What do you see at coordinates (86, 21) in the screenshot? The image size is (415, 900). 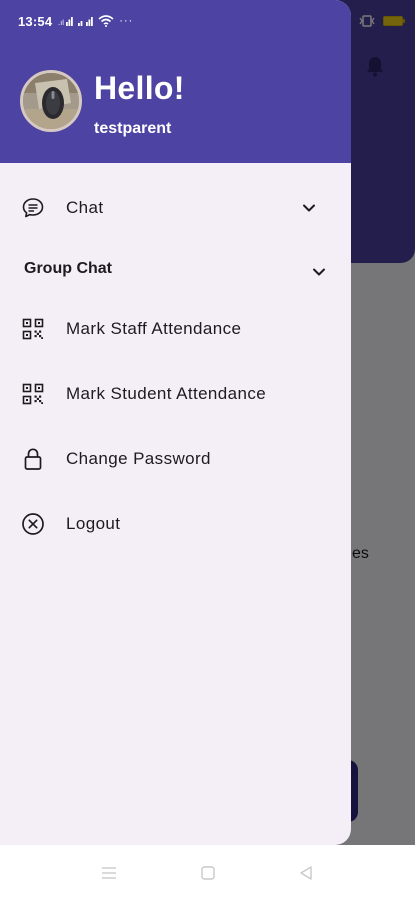 I see `signal-icon` at bounding box center [86, 21].